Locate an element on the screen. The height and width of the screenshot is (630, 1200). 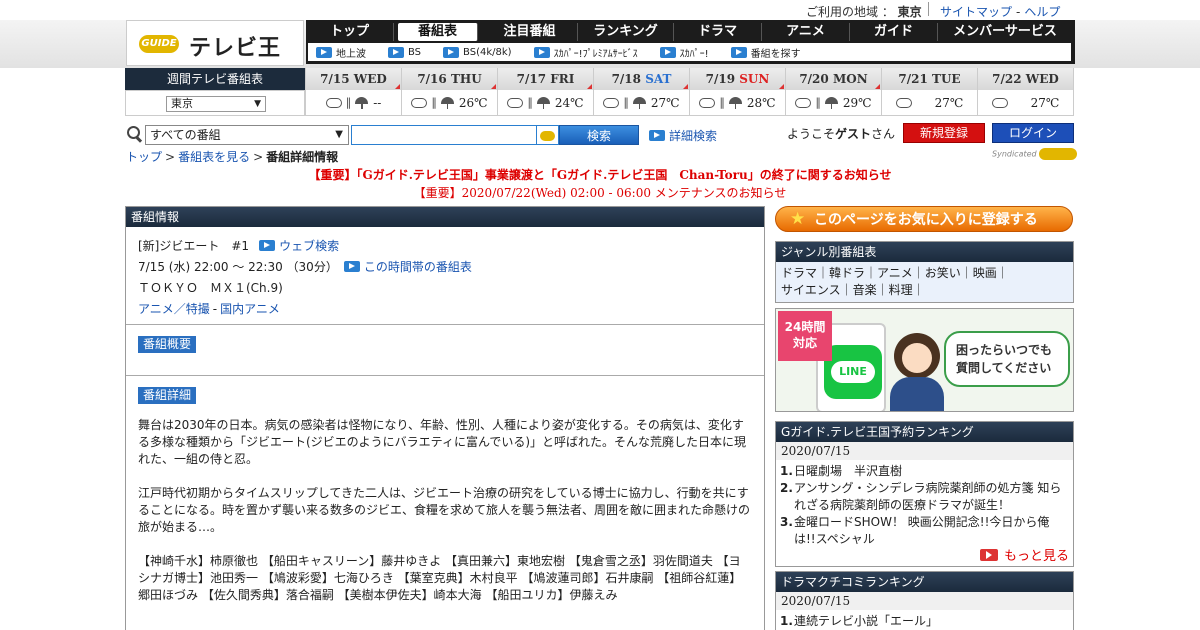
genre-row-2: サイエンス｜音楽｜料理｜ is located at coordinates (924, 290).